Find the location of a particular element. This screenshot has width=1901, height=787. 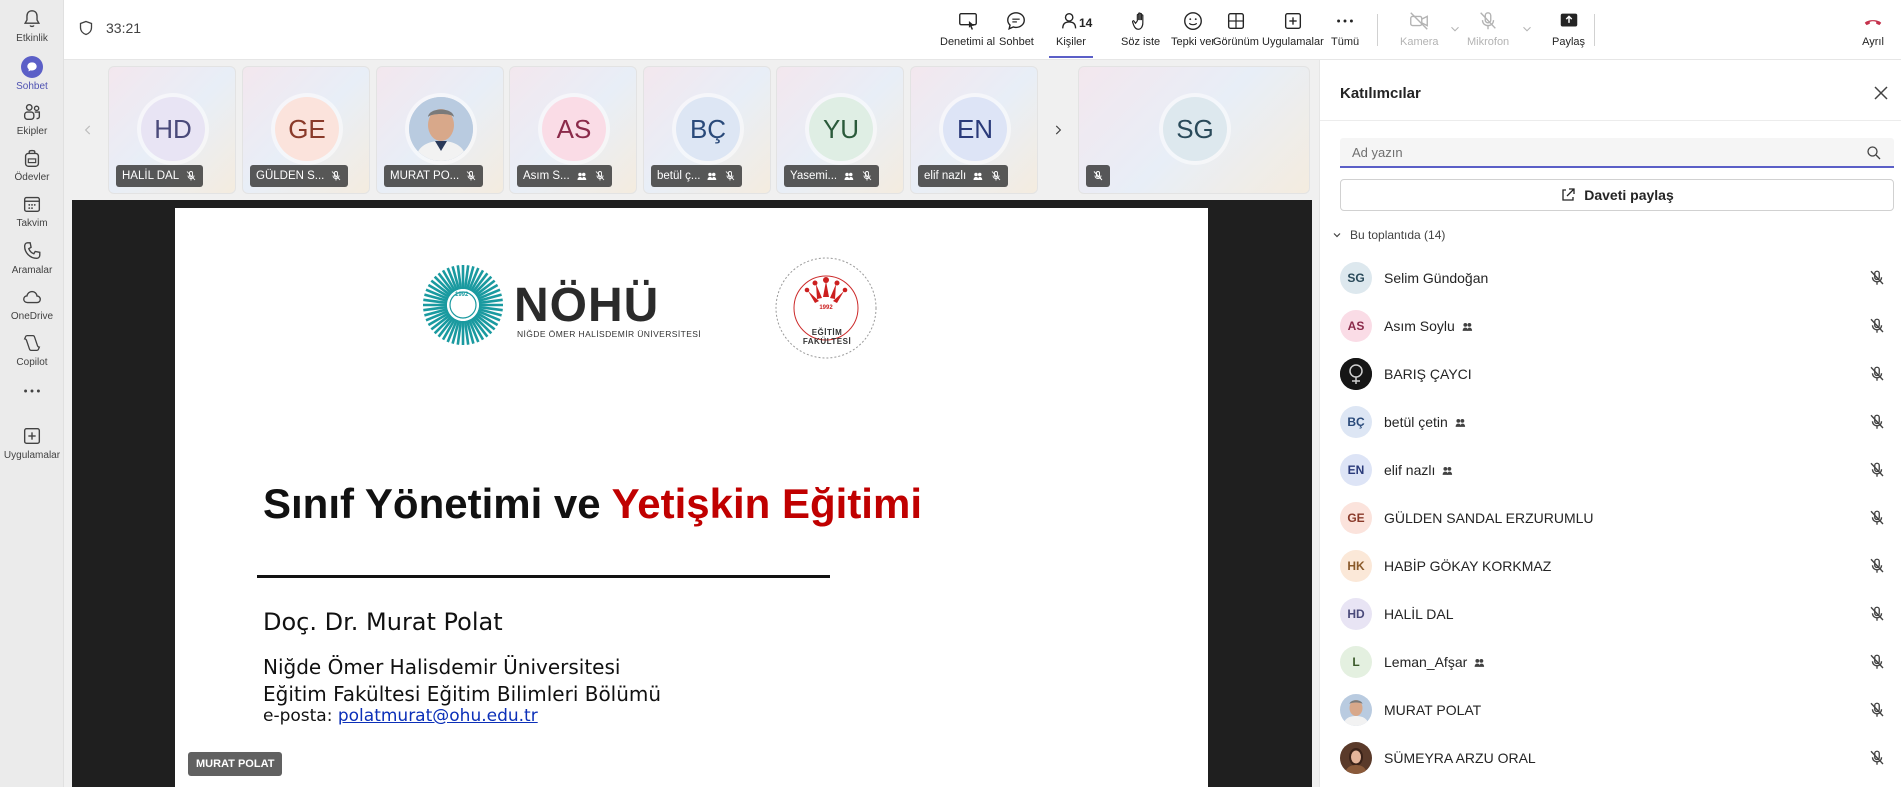

participant-row: GE GÜLDEN SANDAL ERZURUMLU is located at coordinates (1610, 518).